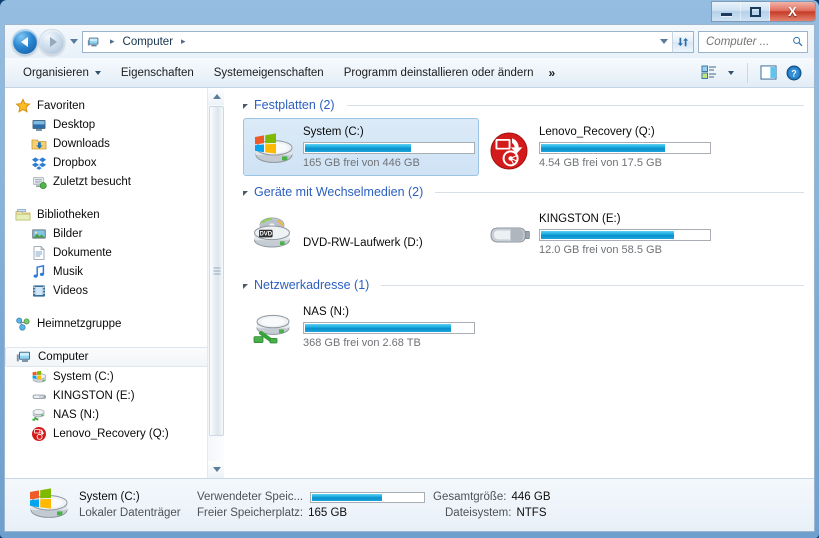  Describe the element at coordinates (157, 73) in the screenshot. I see `toolbar-item-eigenschaften: Eigenschaften` at that location.